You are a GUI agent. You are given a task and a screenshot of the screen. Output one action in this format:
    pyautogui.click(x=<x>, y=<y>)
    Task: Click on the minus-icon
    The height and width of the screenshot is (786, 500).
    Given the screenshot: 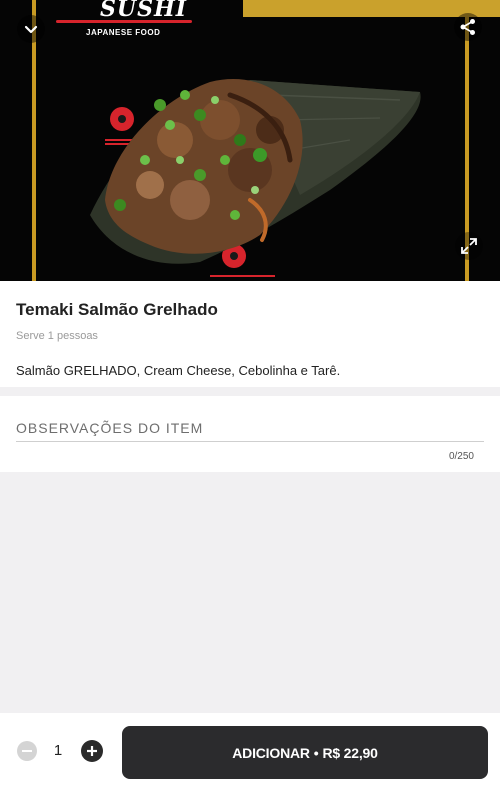 What is the action you would take?
    pyautogui.click(x=27, y=751)
    